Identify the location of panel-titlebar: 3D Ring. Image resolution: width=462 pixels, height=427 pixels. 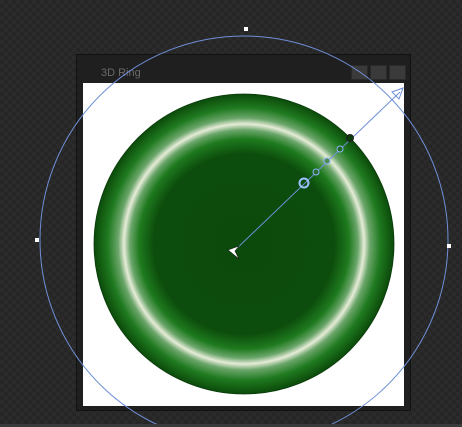
(243, 68).